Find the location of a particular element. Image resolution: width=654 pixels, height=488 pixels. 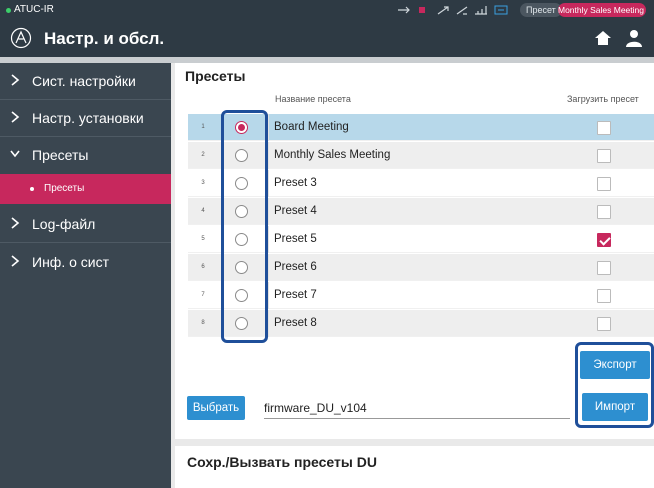

section-title: Сохр./Вызвать пресеты DU is located at coordinates (282, 462).